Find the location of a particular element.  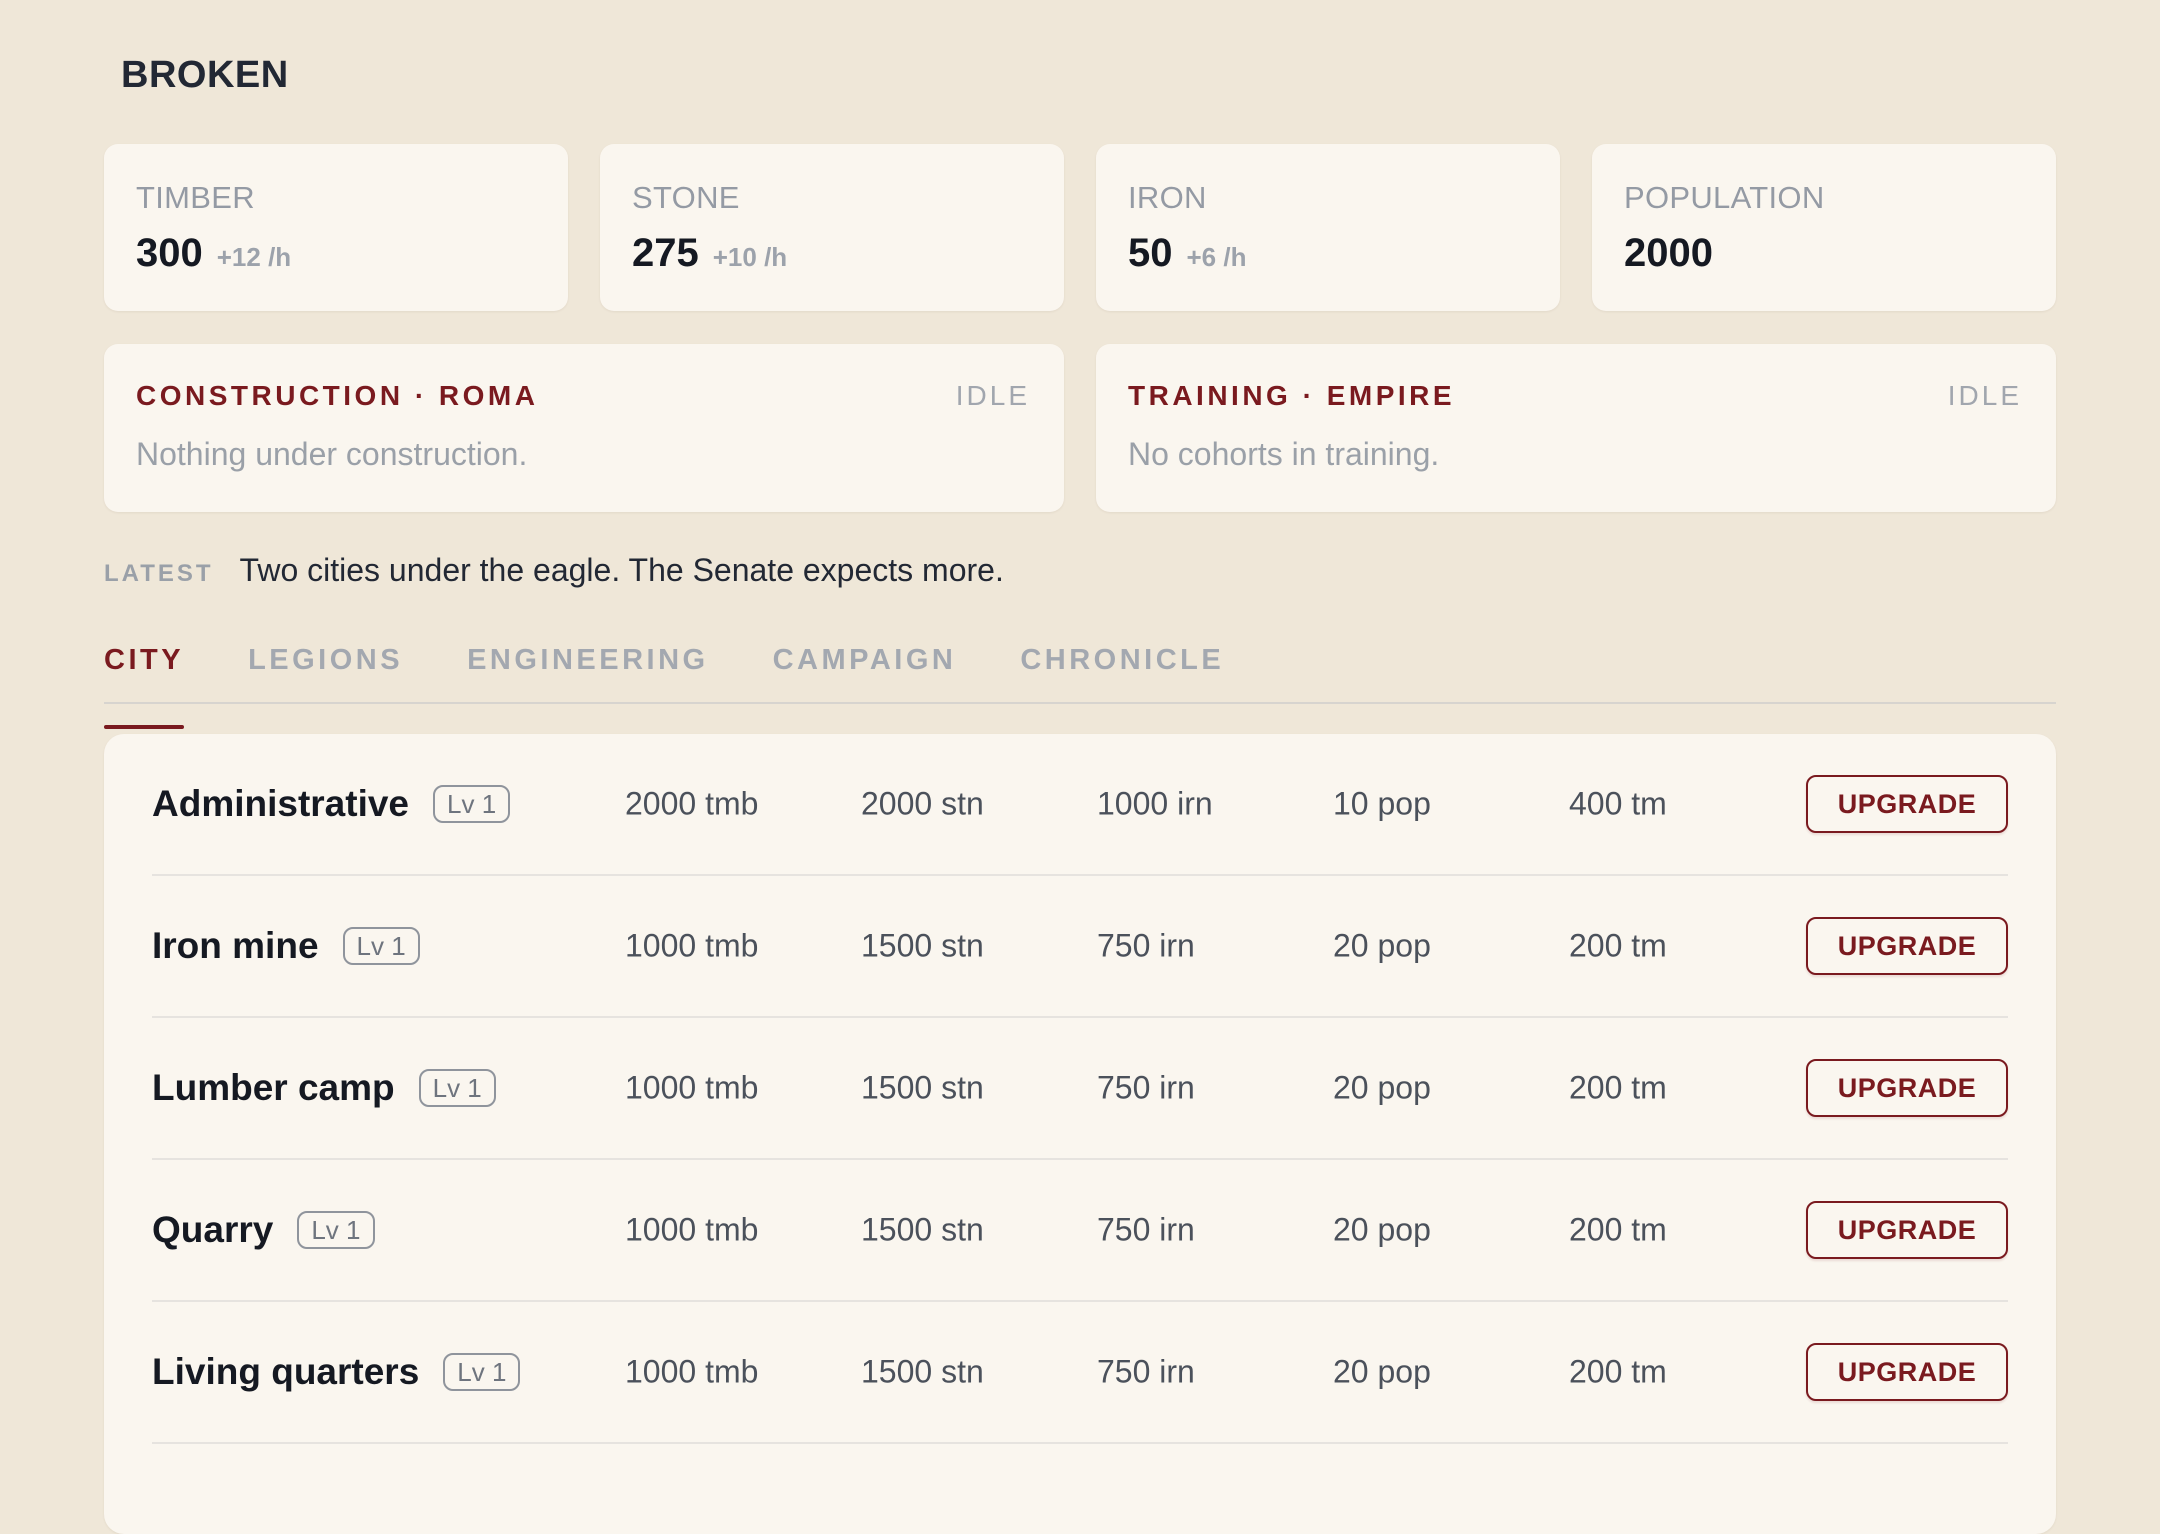

cost-timber: 2000 tmb is located at coordinates (692, 803).